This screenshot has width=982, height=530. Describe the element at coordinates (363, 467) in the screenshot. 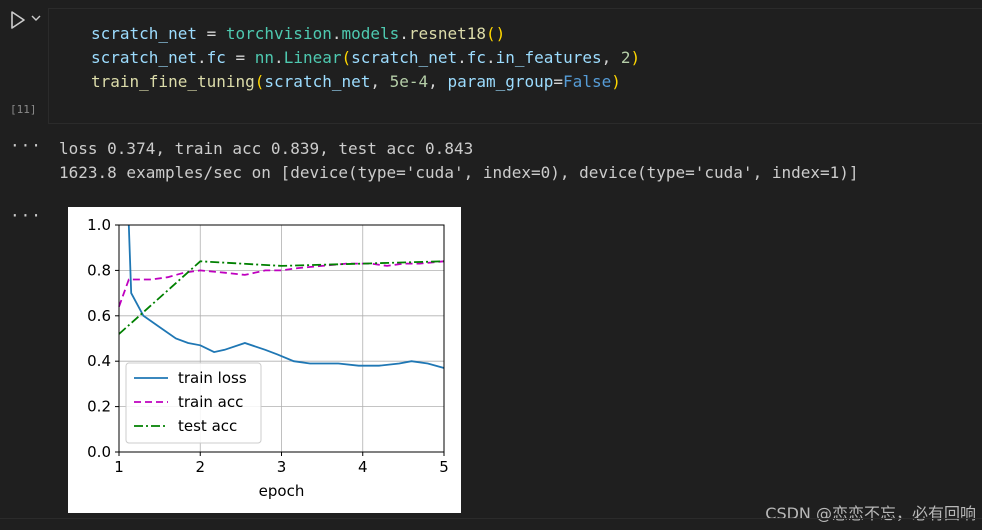

I see `x-tick-label: 4` at that location.